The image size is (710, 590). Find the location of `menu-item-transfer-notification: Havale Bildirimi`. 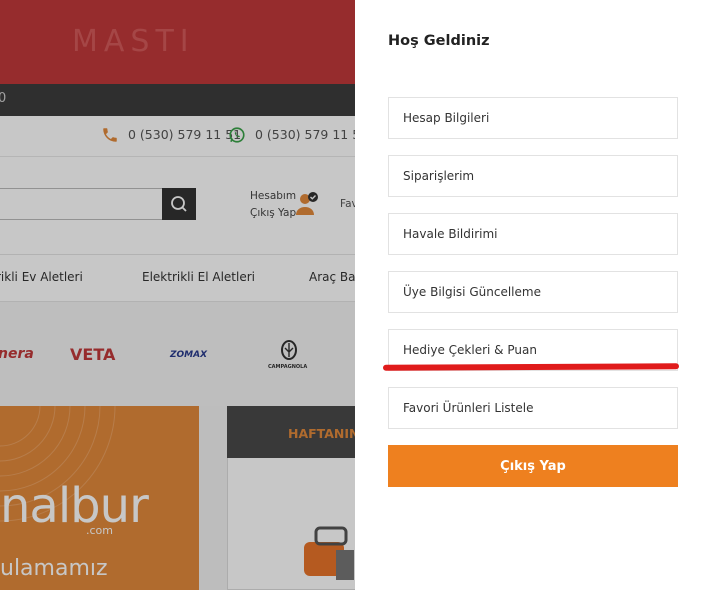

menu-item-transfer-notification: Havale Bildirimi is located at coordinates (533, 234).